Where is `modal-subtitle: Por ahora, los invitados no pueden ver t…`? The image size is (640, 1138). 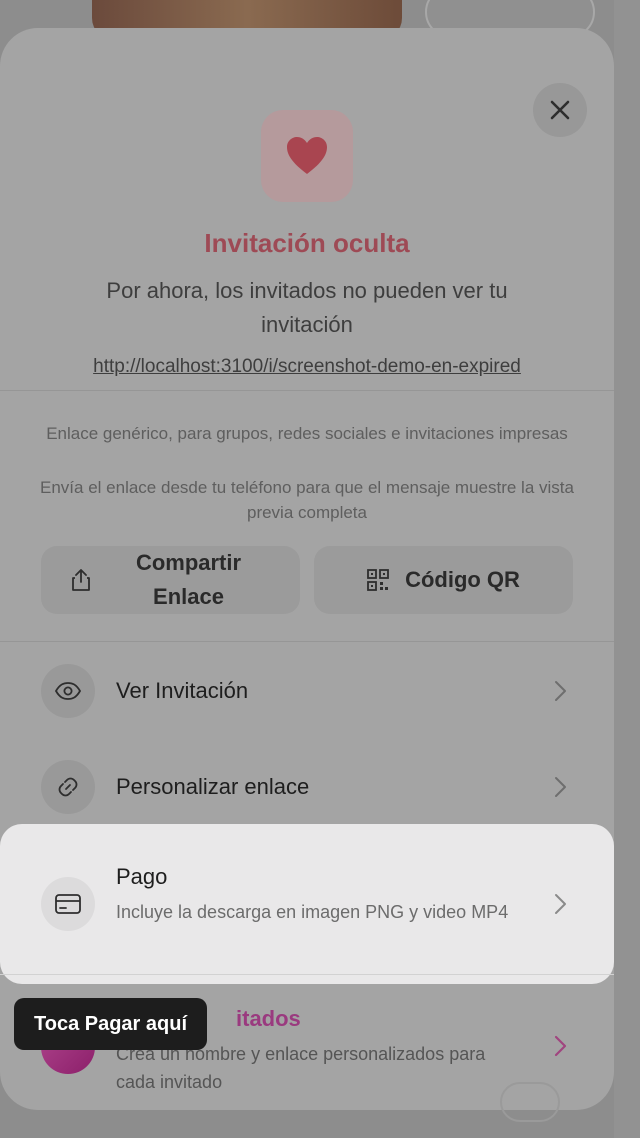 modal-subtitle: Por ahora, los invitados no pueden ver t… is located at coordinates (307, 307).